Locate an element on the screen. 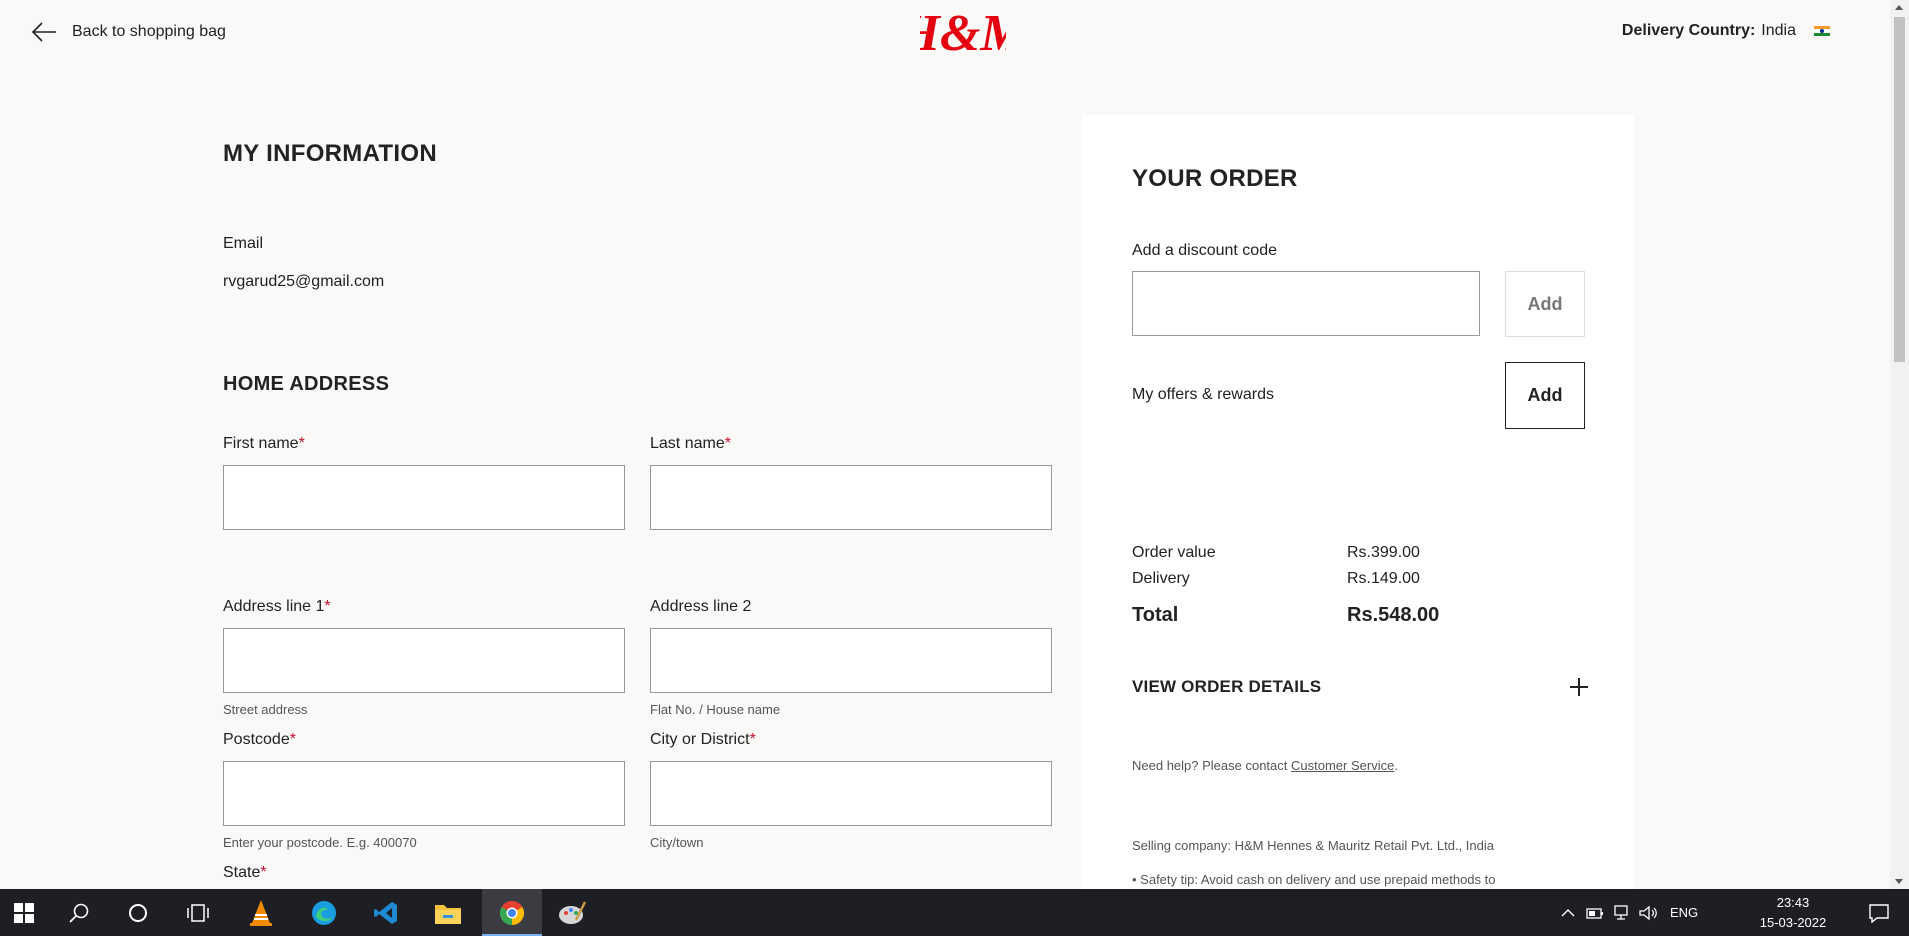 This screenshot has height=936, width=1909. back-to-bag-link: Back to shopping bag is located at coordinates (128, 32).